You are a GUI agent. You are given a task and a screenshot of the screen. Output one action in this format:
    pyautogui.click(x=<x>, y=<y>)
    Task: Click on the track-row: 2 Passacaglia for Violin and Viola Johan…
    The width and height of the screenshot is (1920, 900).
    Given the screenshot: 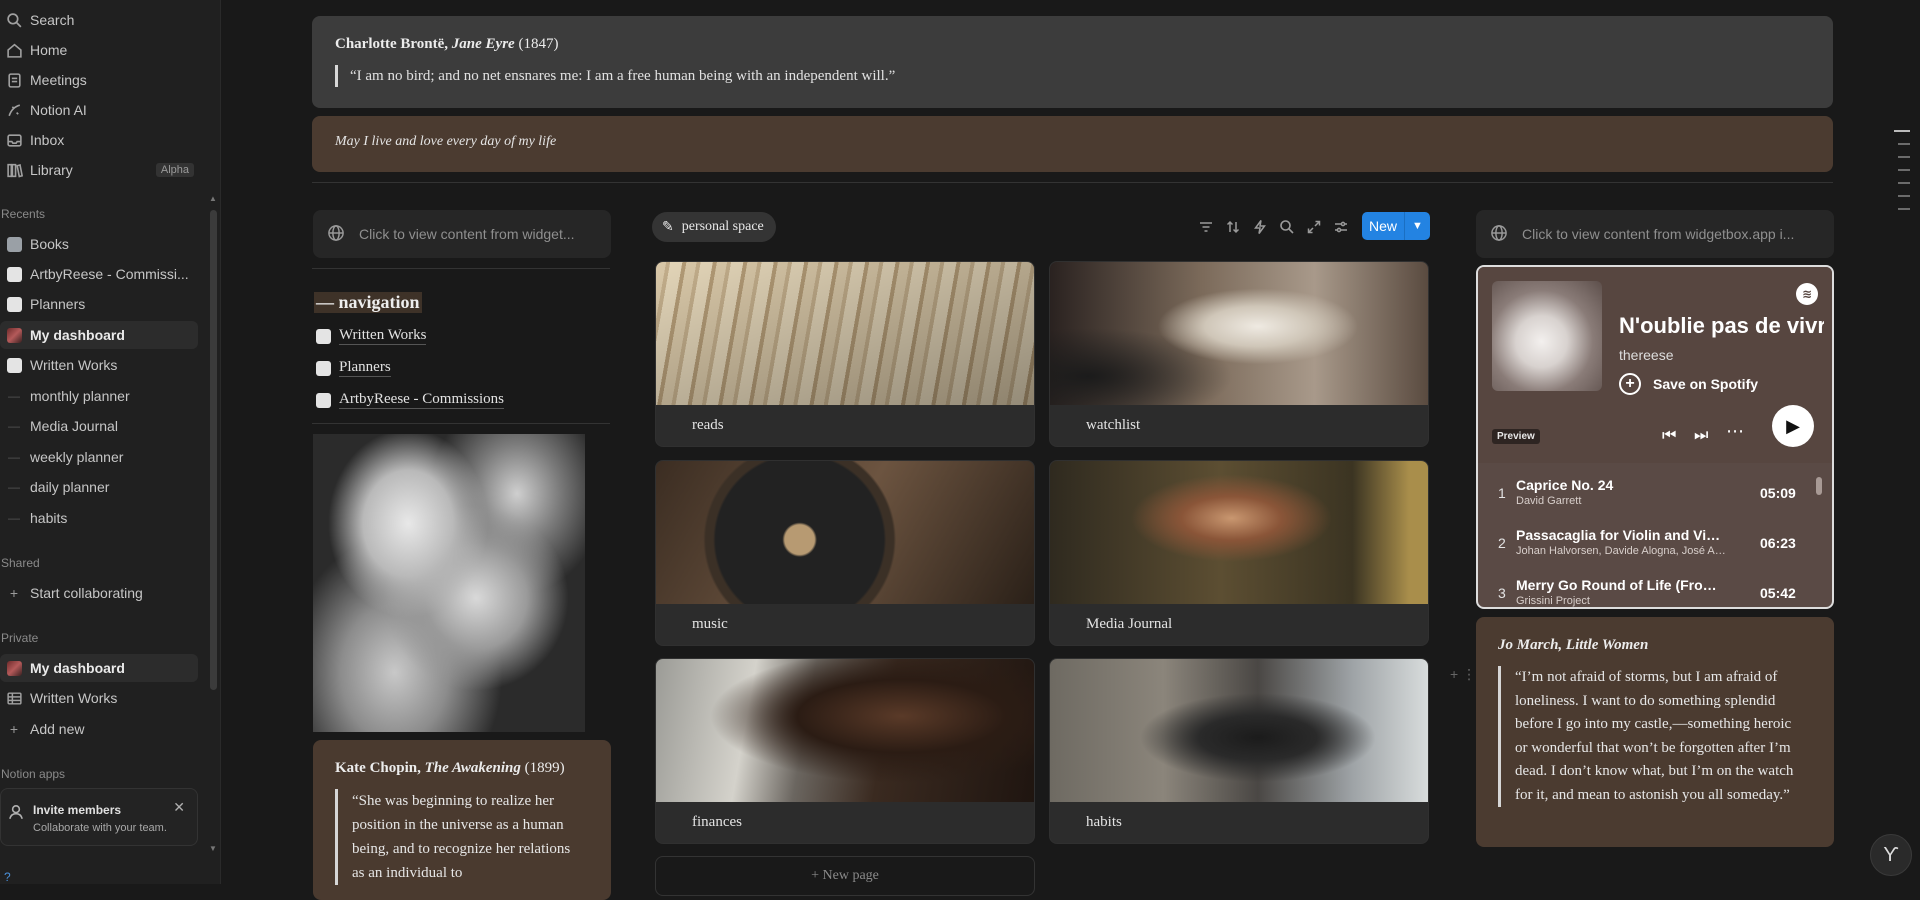 What is the action you would take?
    pyautogui.click(x=1655, y=538)
    